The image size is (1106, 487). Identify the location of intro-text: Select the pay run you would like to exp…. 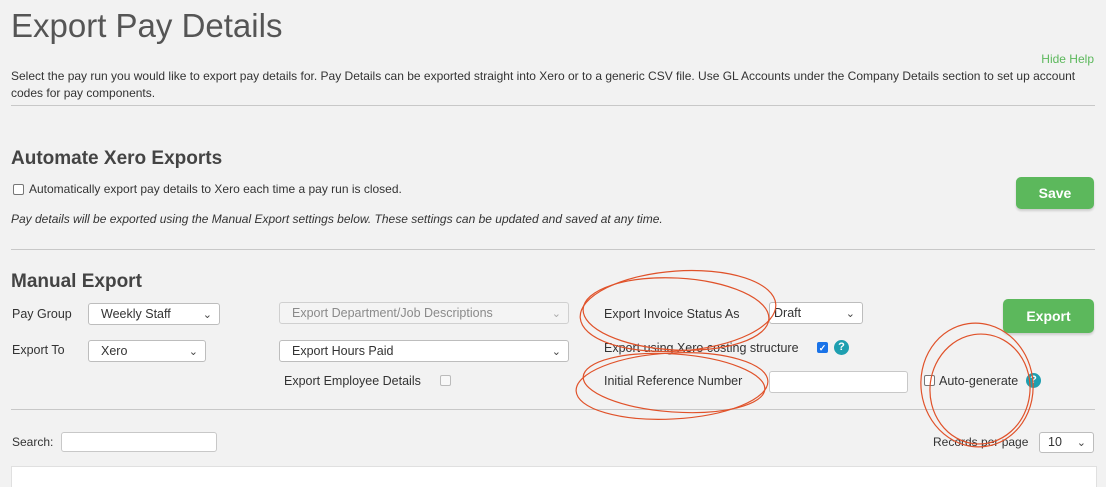
(543, 84).